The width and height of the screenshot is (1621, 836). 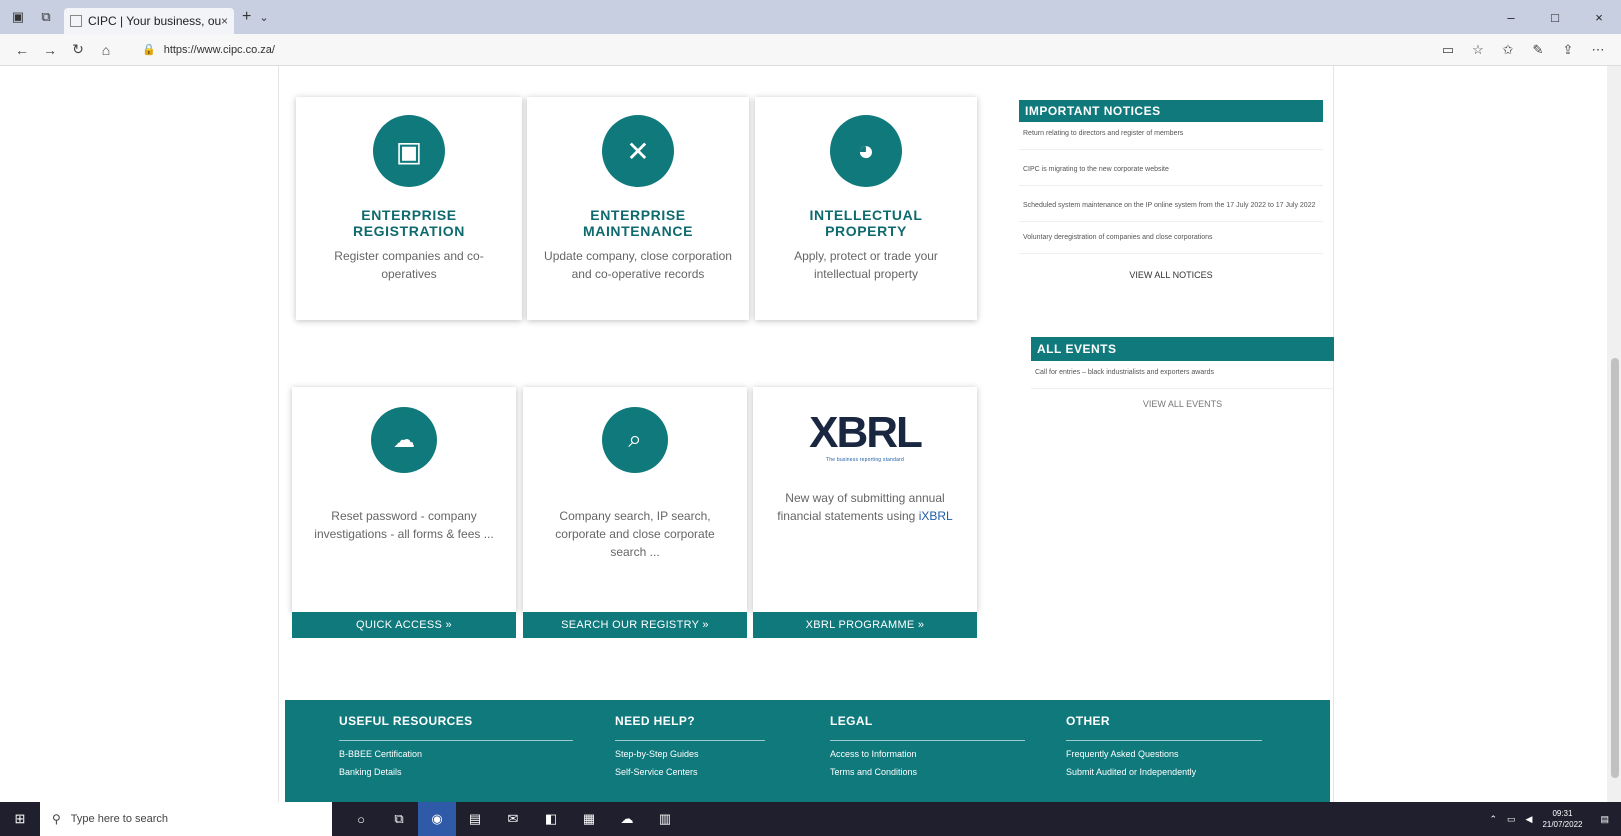 I want to click on notifications-icon: ▤, so click(x=1604, y=819).